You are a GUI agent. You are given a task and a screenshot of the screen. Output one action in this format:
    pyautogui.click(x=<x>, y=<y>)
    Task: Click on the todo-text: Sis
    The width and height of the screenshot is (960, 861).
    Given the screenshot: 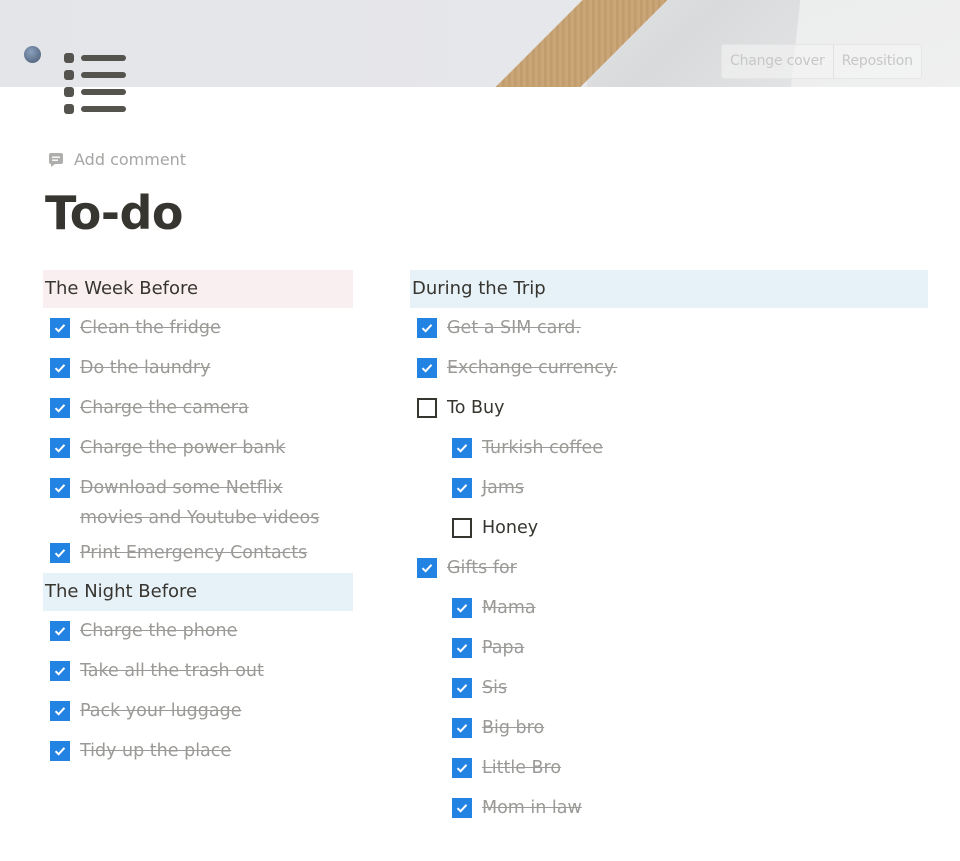 What is the action you would take?
    pyautogui.click(x=494, y=688)
    